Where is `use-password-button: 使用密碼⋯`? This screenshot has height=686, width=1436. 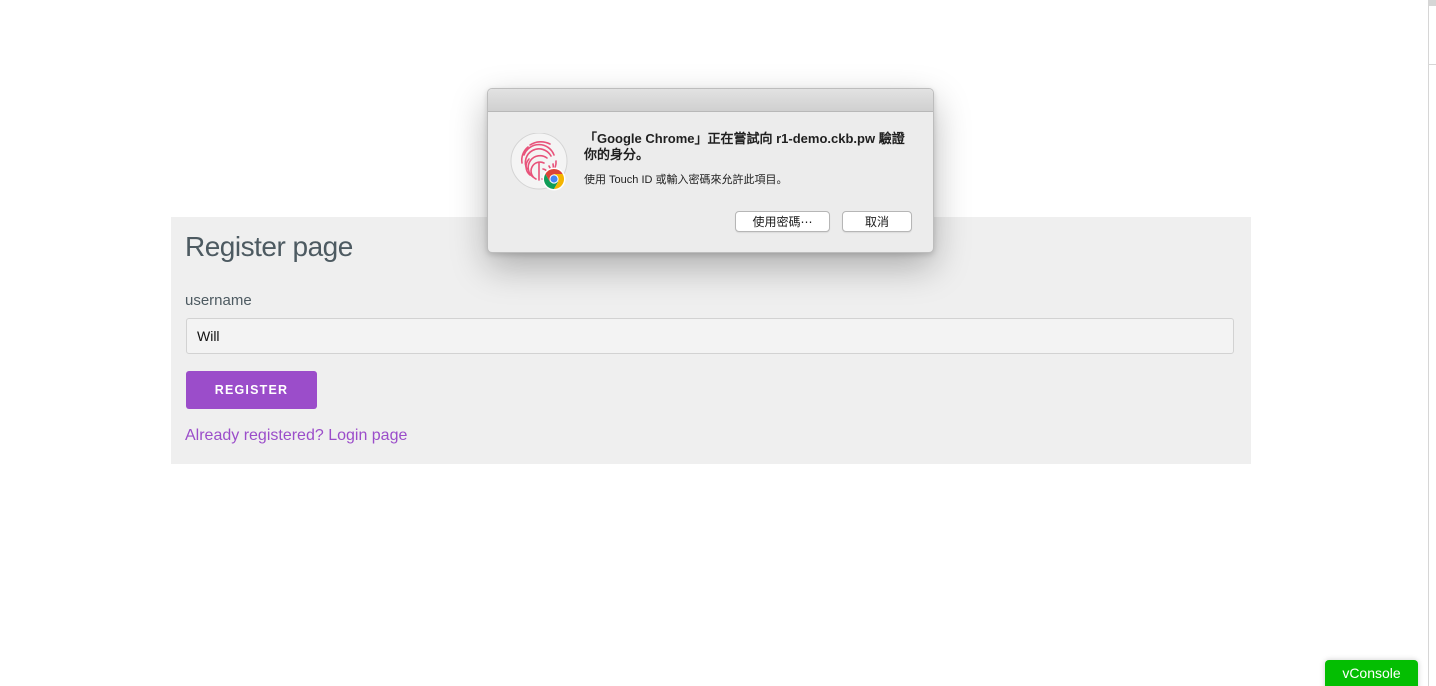 use-password-button: 使用密碼⋯ is located at coordinates (782, 221).